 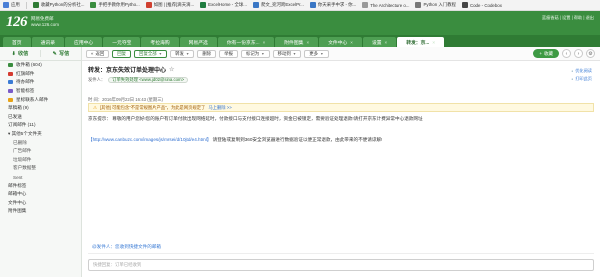 What do you see at coordinates (207, 53) in the screenshot?
I see `delete-button: 删除` at bounding box center [207, 53].